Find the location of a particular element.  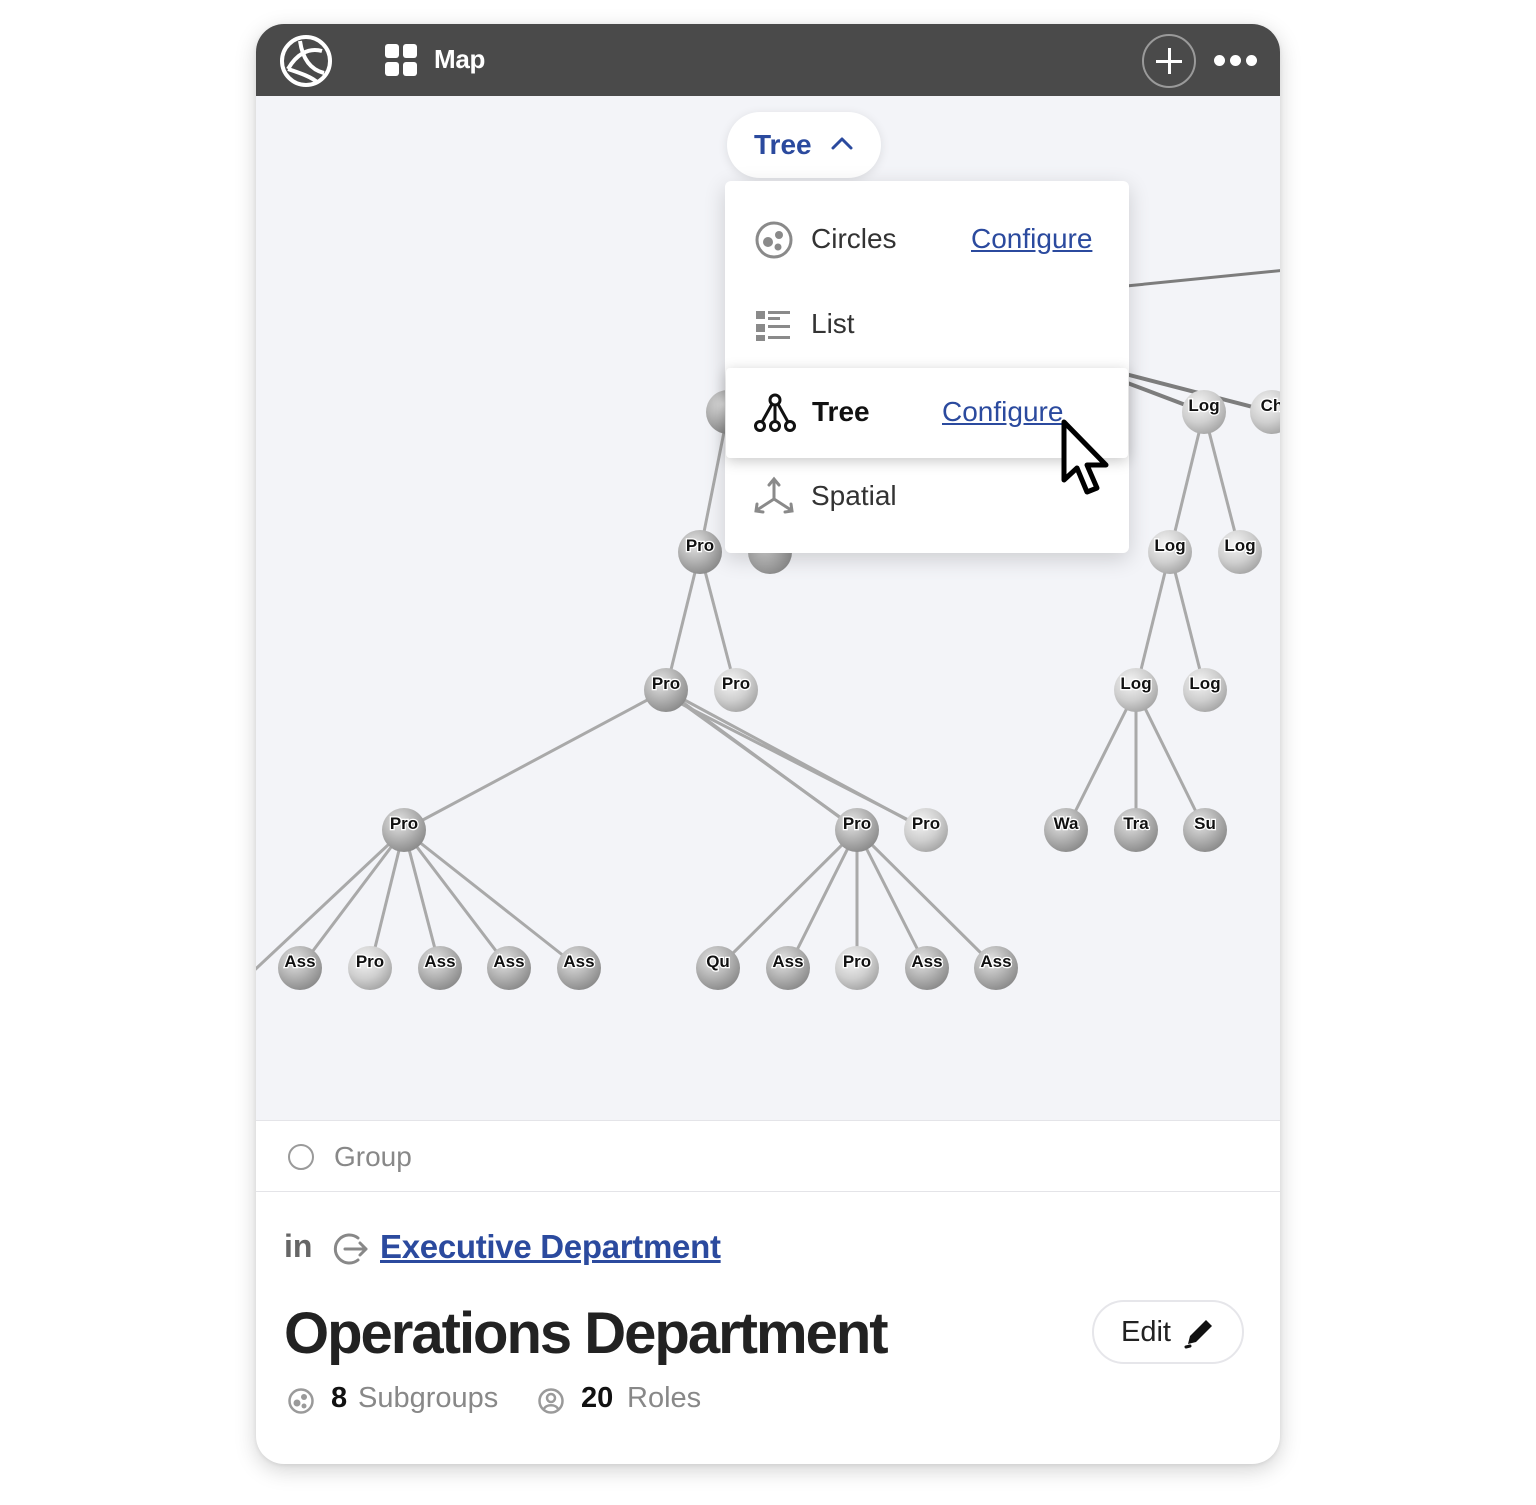

tree-node: Qu is located at coordinates (718, 968).